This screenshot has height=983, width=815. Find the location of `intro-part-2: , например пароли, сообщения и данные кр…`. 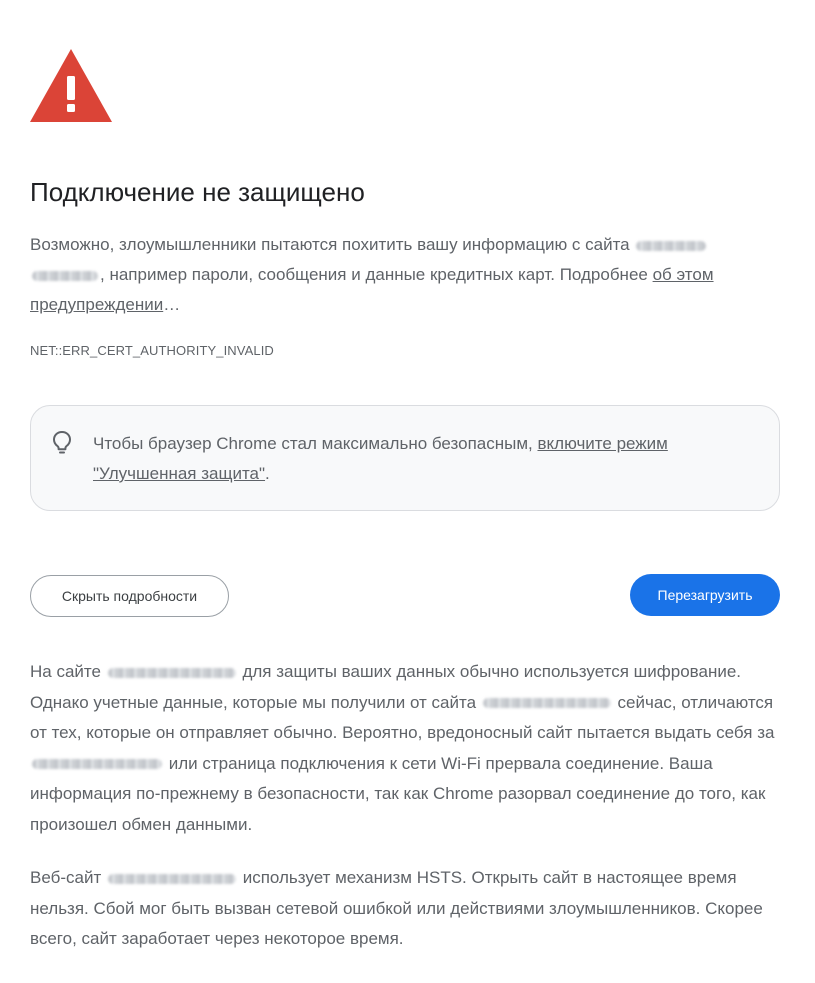

intro-part-2: , например пароли, сообщения и данные кр… is located at coordinates (374, 274).